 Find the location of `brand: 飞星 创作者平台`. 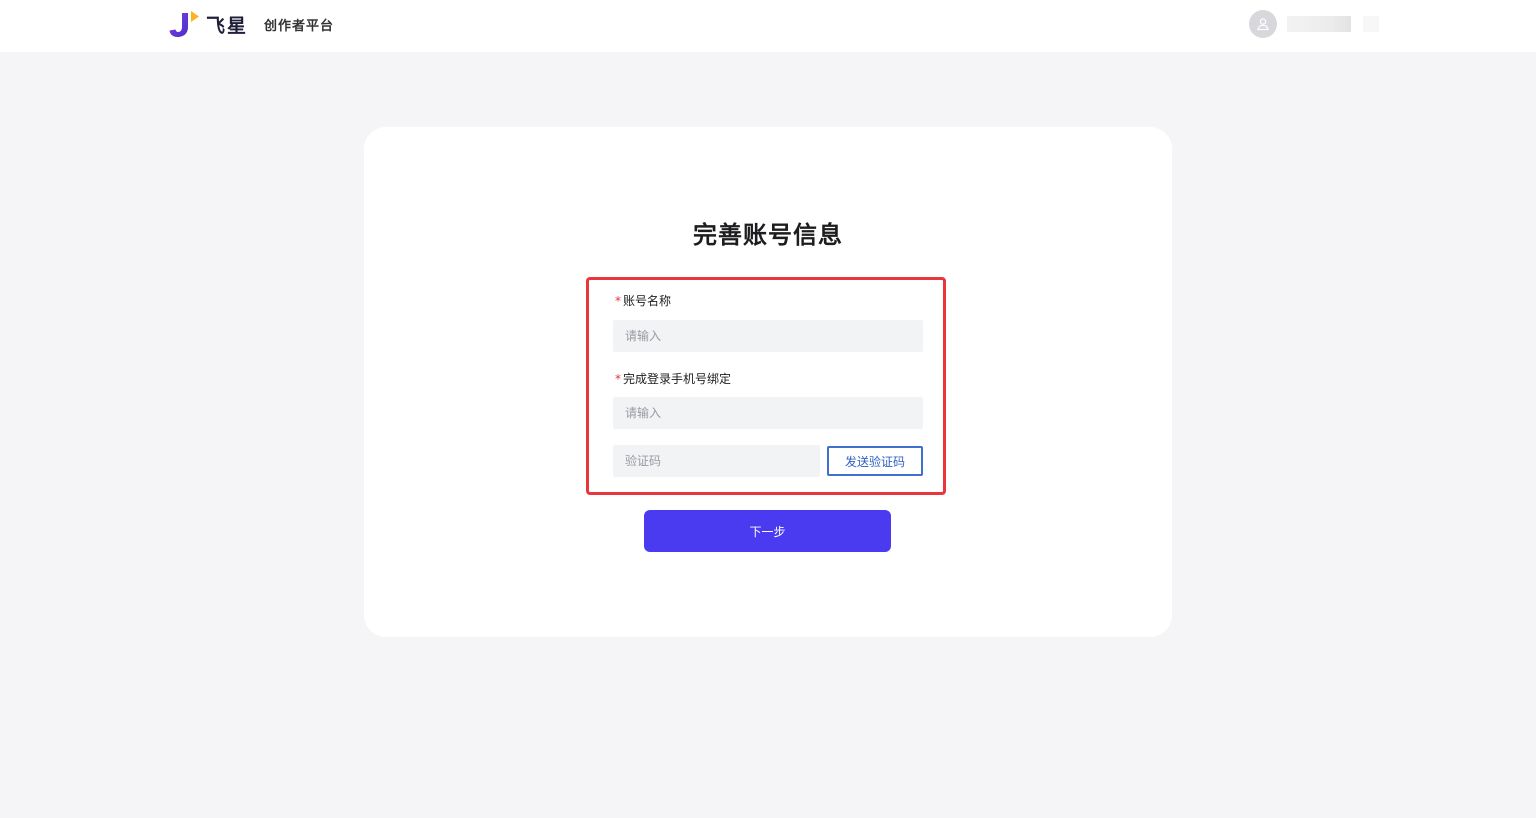

brand: 飞星 创作者平台 is located at coordinates (251, 24).